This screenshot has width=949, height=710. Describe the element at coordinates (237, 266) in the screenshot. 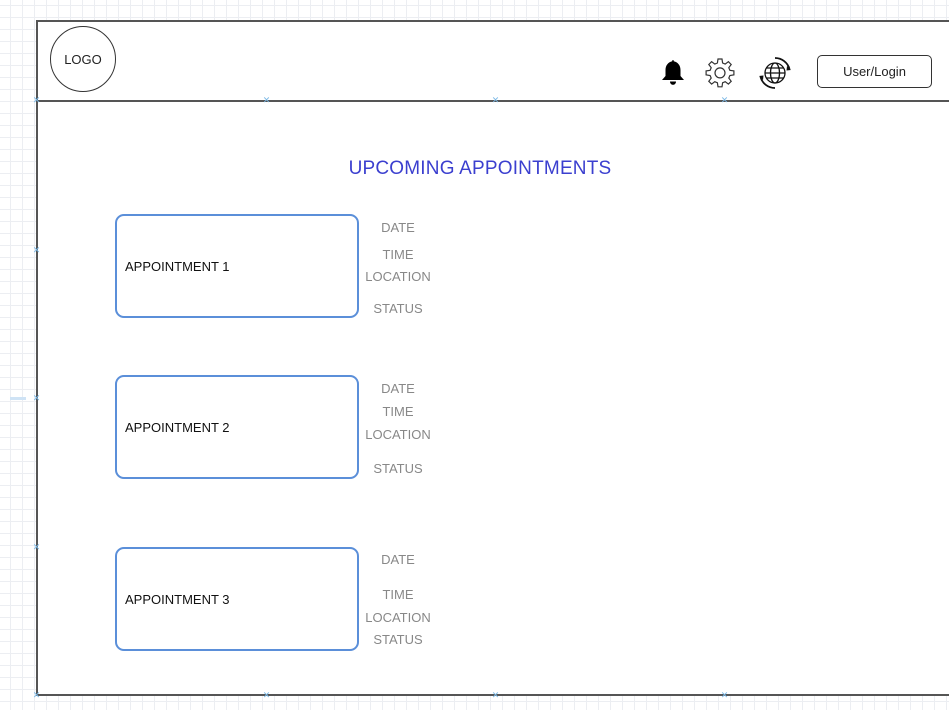

I see `appointment-card: APPOINTMENT 1` at that location.